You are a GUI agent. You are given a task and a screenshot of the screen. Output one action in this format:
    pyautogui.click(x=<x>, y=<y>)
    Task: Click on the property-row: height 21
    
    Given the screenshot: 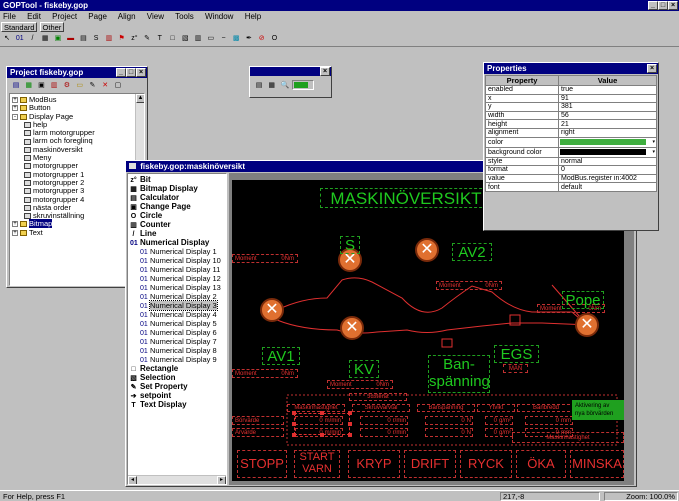 What is the action you would take?
    pyautogui.click(x=571, y=124)
    